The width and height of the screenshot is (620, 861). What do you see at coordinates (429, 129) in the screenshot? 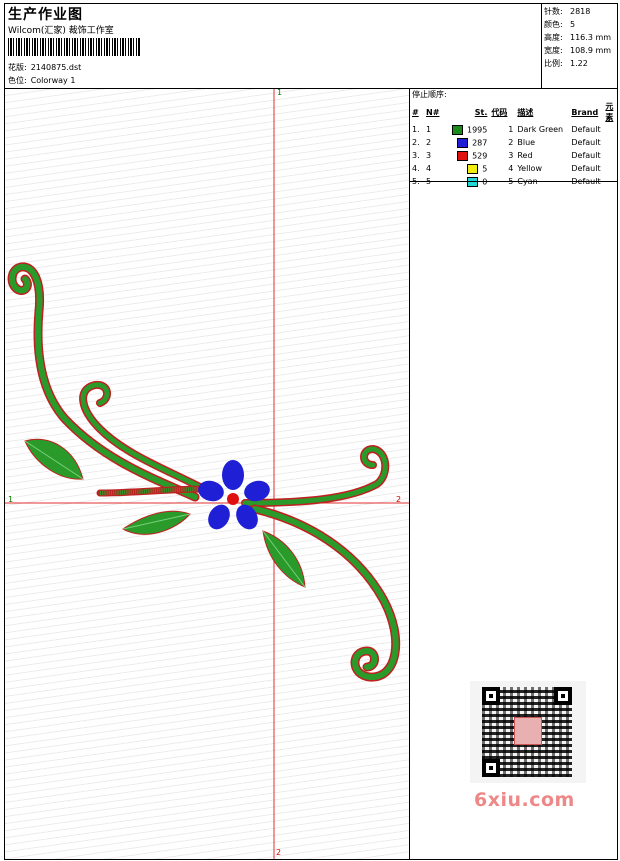
I see `color-n: 1` at bounding box center [429, 129].